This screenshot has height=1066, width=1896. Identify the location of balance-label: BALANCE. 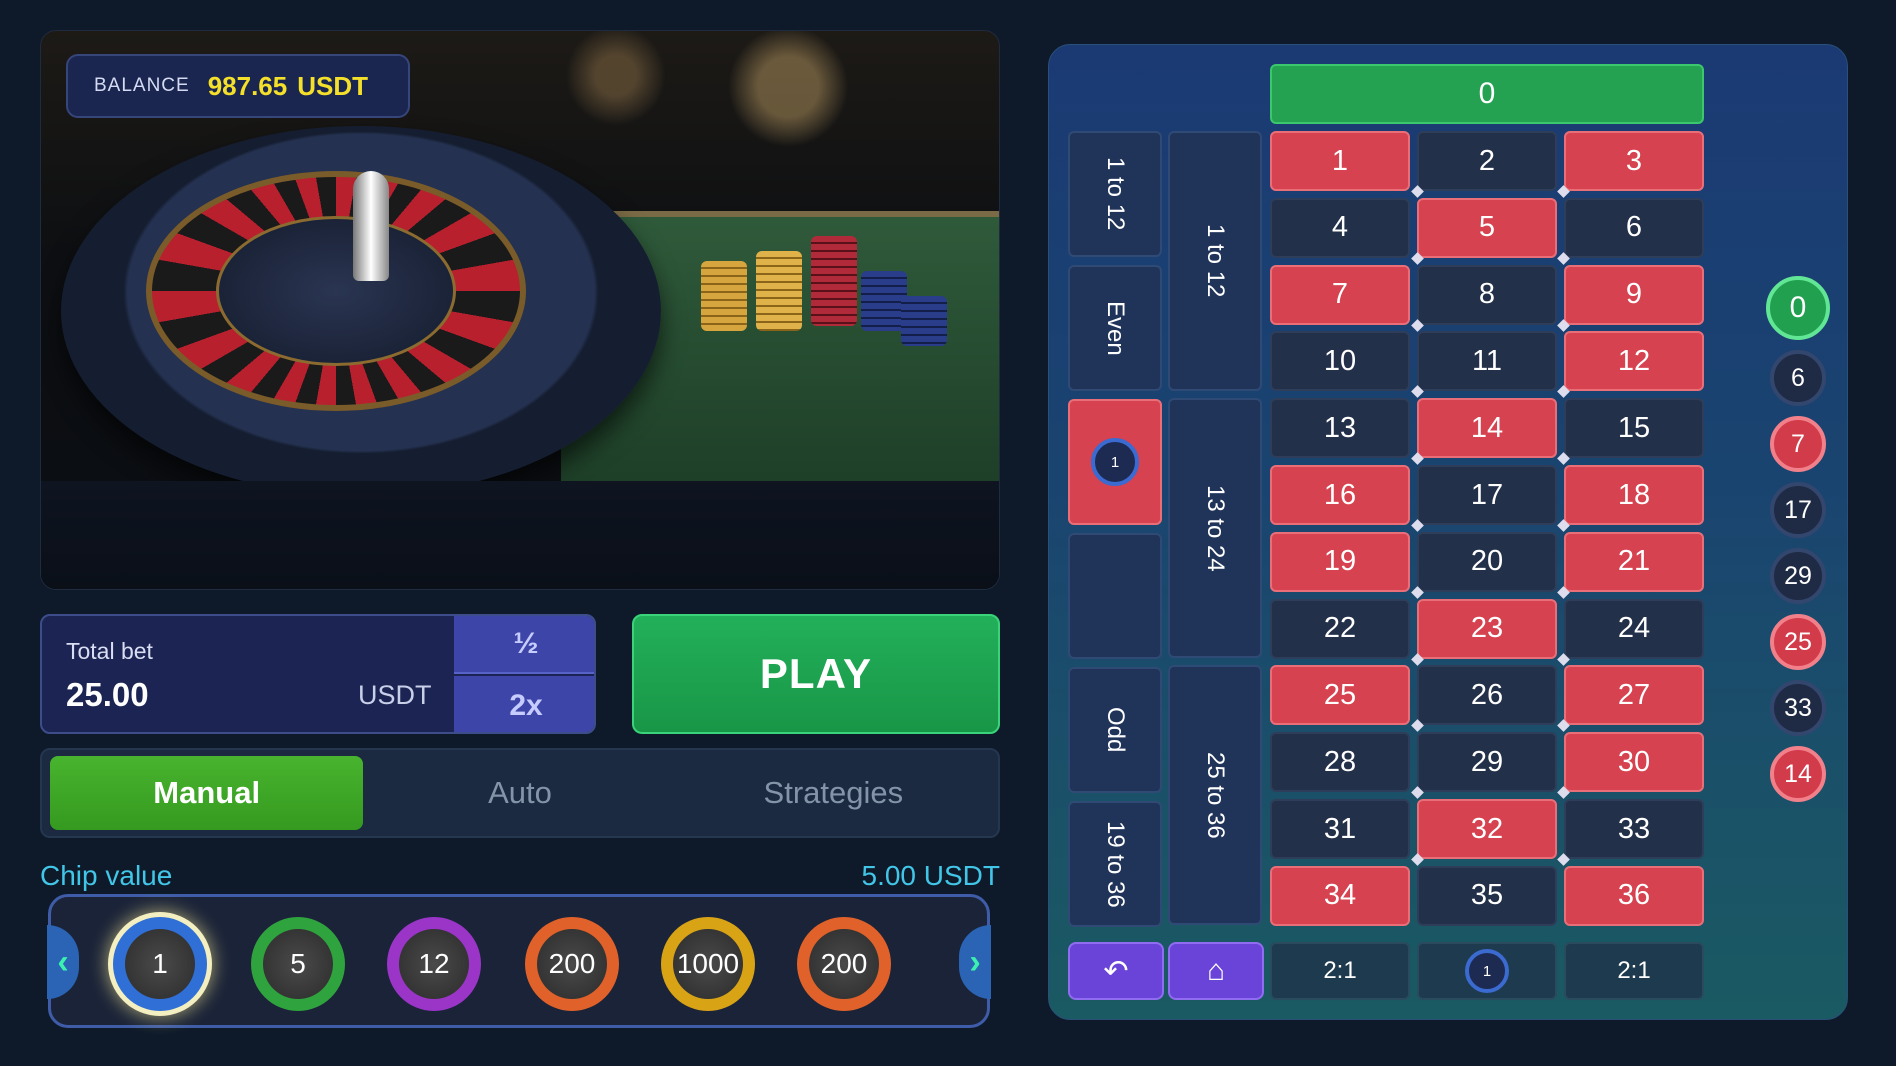
(142, 85).